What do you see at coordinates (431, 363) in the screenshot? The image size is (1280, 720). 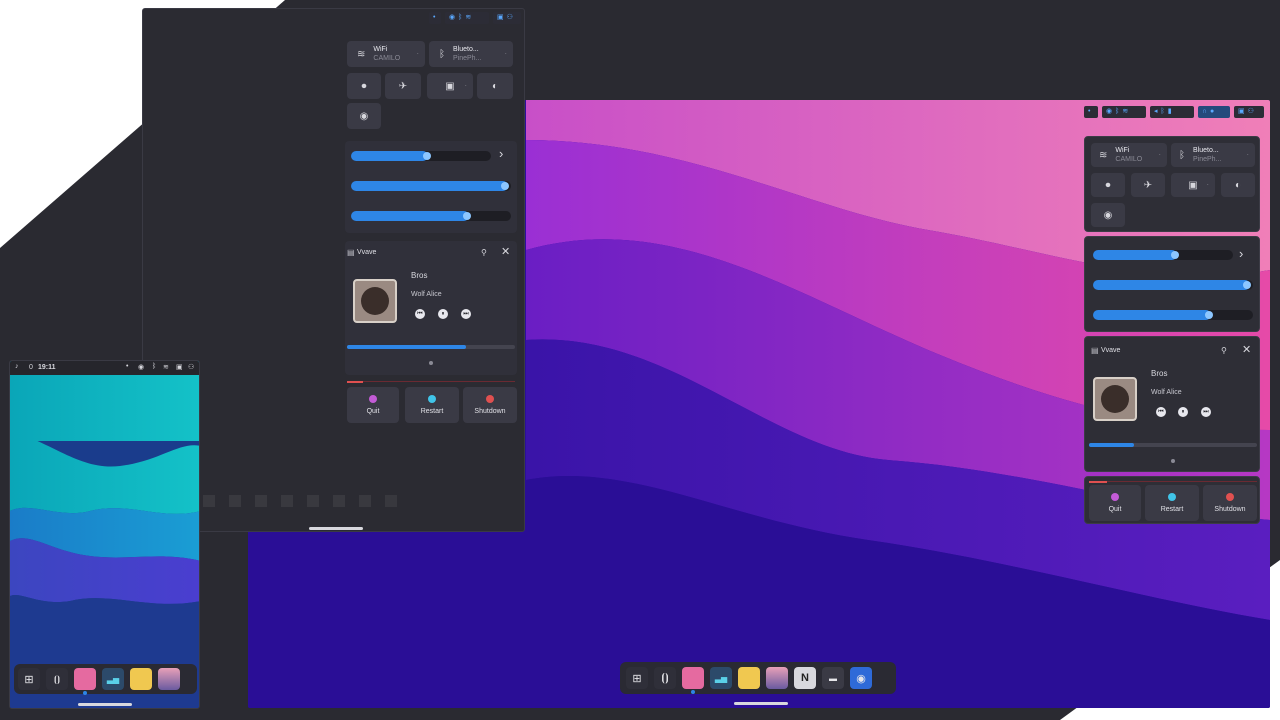 I see `page-indicator` at bounding box center [431, 363].